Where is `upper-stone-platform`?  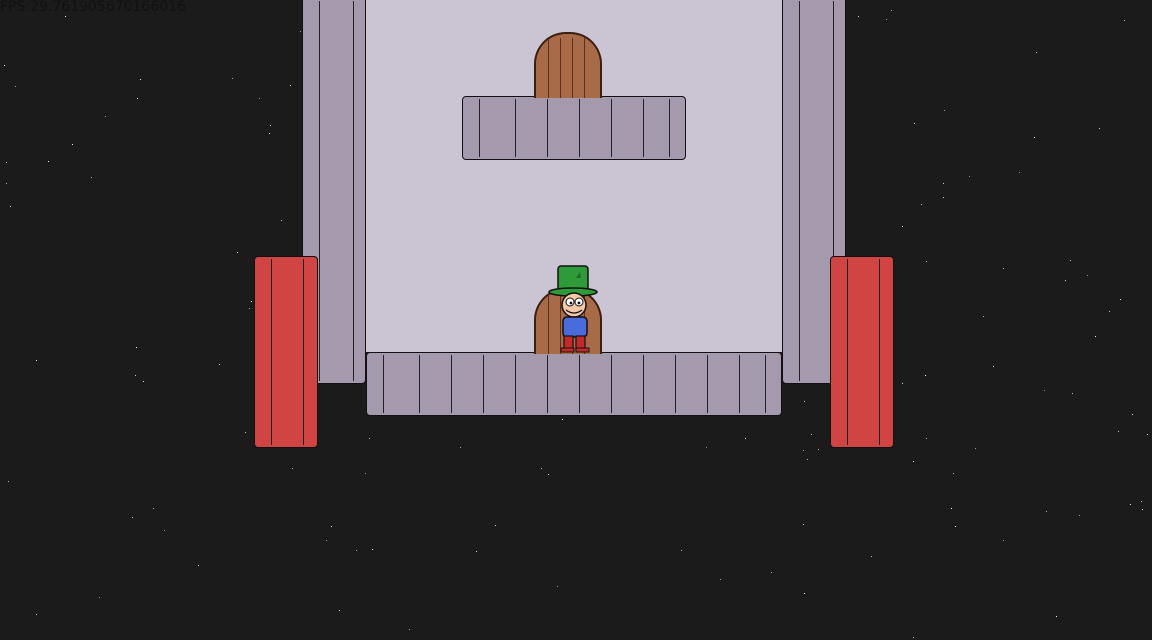
upper-stone-platform is located at coordinates (574, 128).